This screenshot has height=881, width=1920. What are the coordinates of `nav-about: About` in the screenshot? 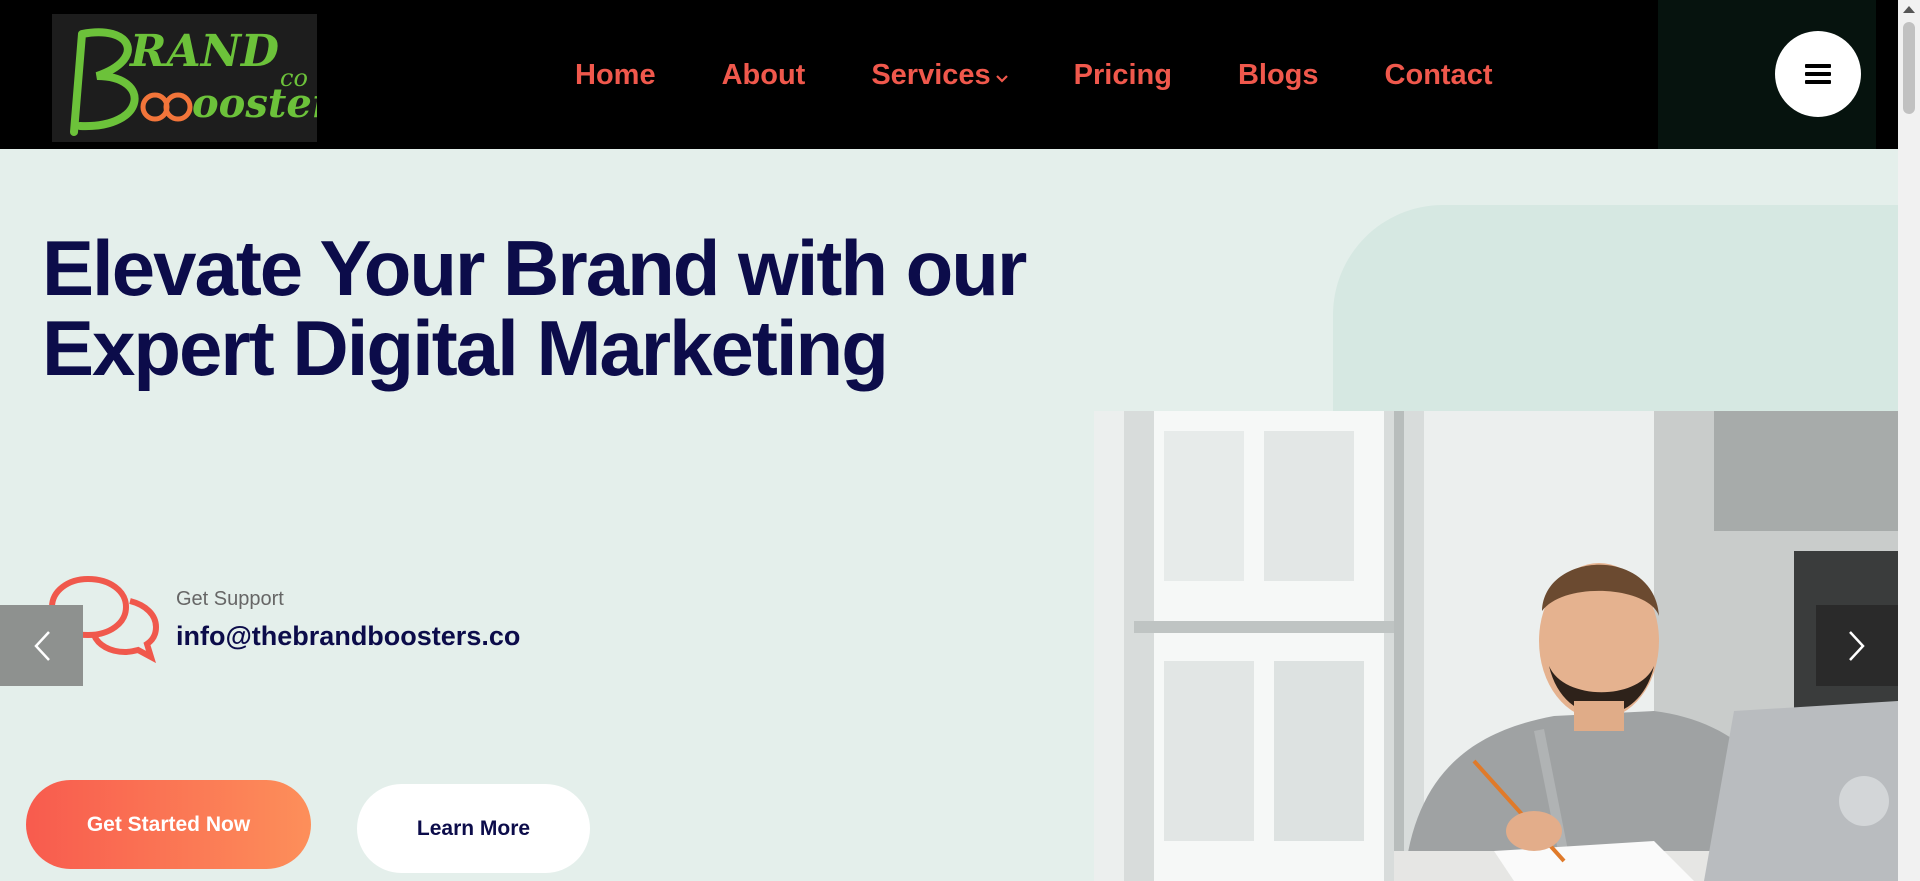 It's located at (764, 75).